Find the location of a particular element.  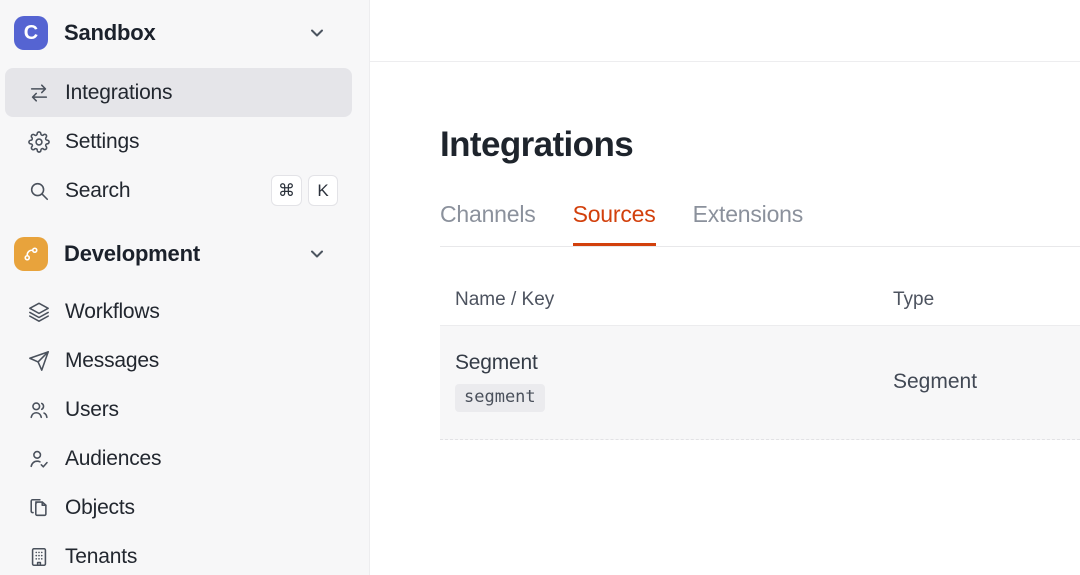

branch-icon is located at coordinates (31, 254).